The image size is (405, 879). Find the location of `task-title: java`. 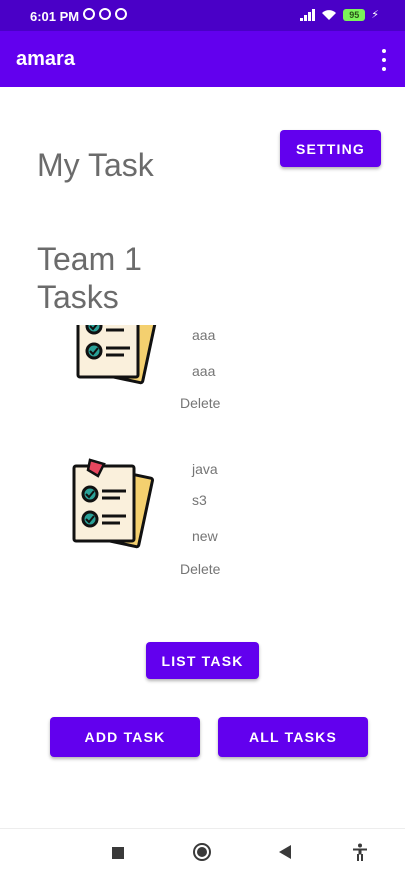

task-title: java is located at coordinates (205, 469).